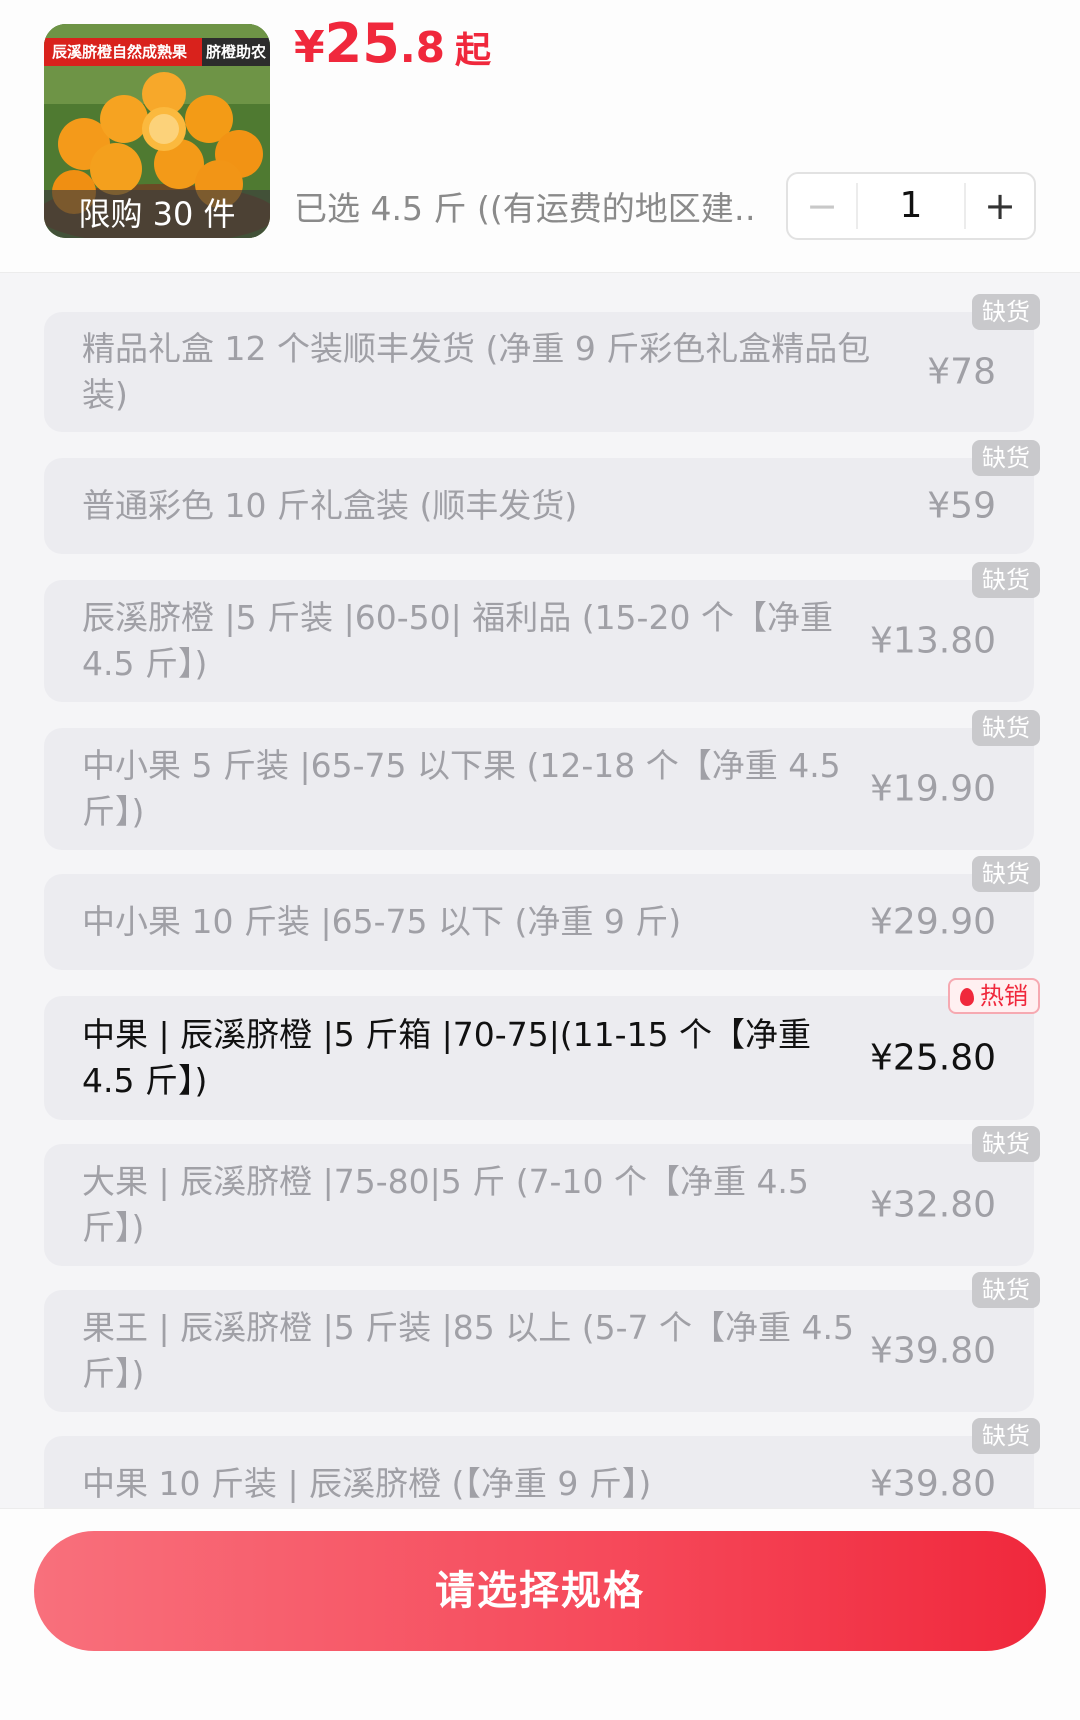 Image resolution: width=1080 pixels, height=1720 pixels. I want to click on spec-option-label: 中小果 5 斤装 |65-75 以下果 (12-18 个【净重 4.5 斤】), so click(461, 788).